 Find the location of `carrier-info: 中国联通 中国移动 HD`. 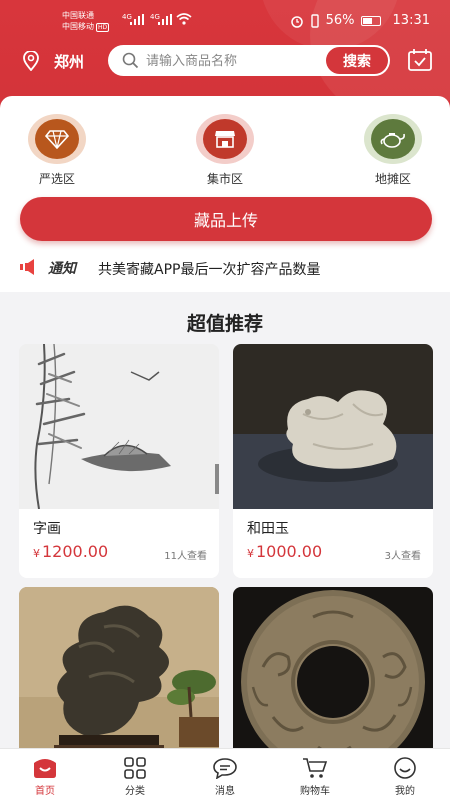

carrier-info: 中国联通 中国移动 HD is located at coordinates (86, 21).